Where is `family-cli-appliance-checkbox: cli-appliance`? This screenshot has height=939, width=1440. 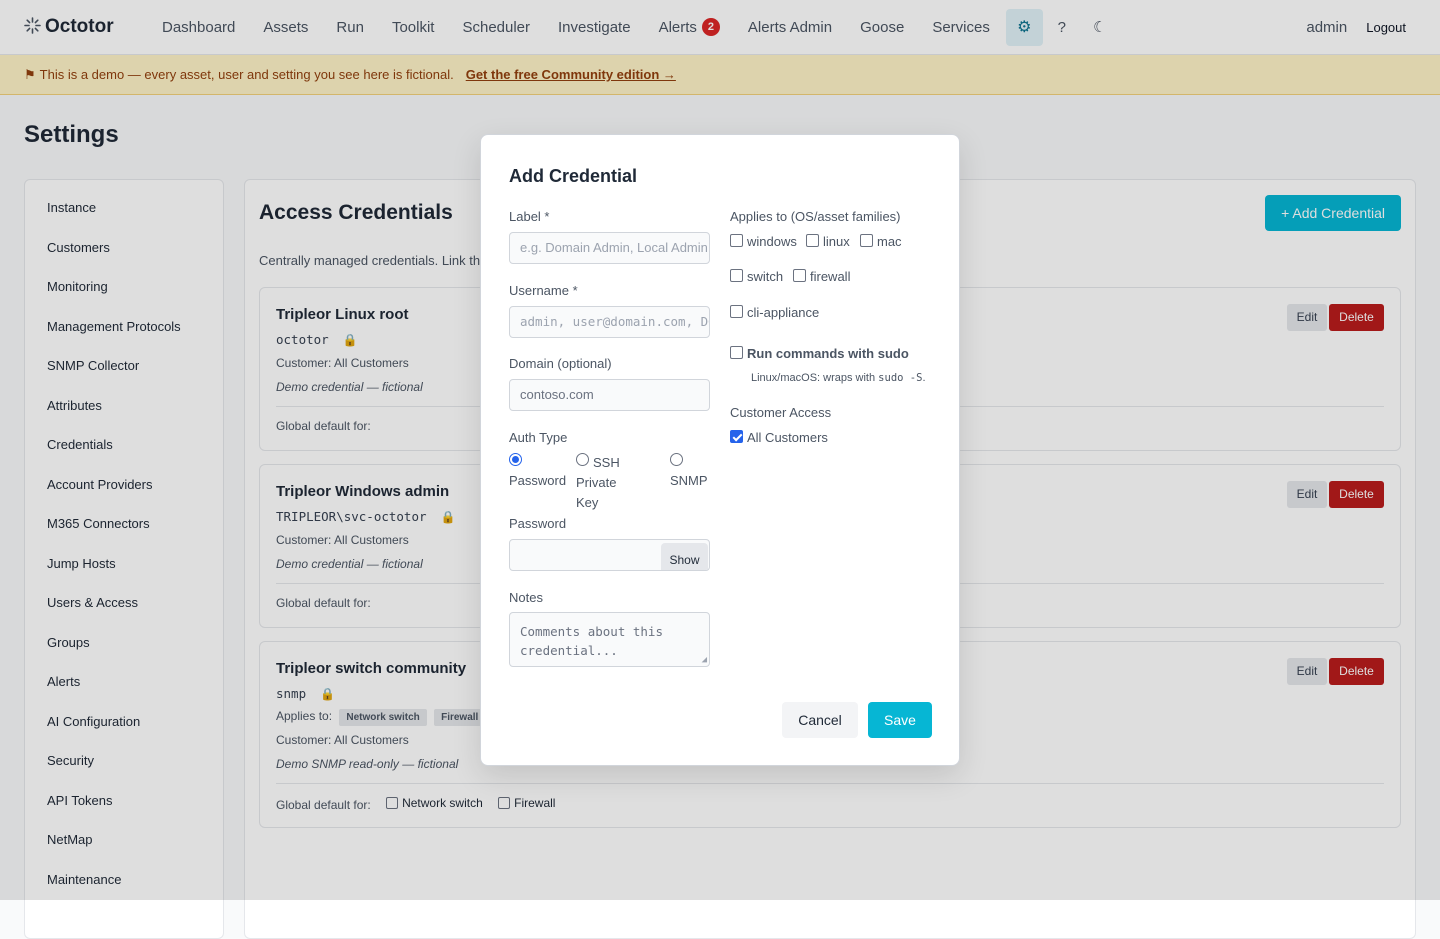 family-cli-appliance-checkbox: cli-appliance is located at coordinates (774, 312).